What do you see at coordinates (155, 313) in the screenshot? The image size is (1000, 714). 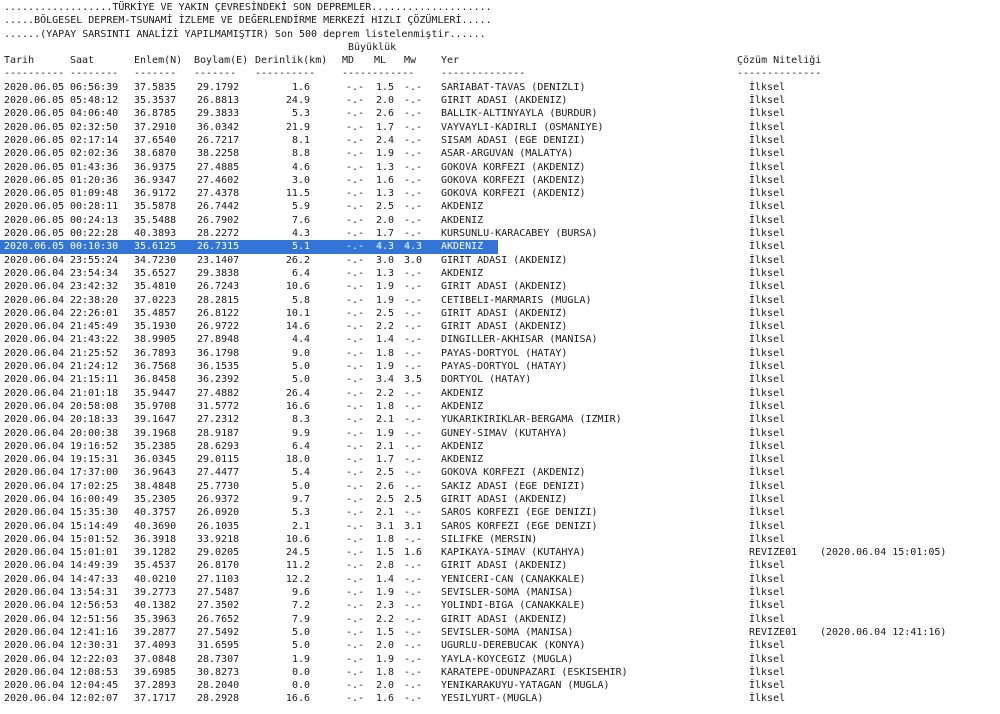 I see `cell-latitude: 35.4857` at bounding box center [155, 313].